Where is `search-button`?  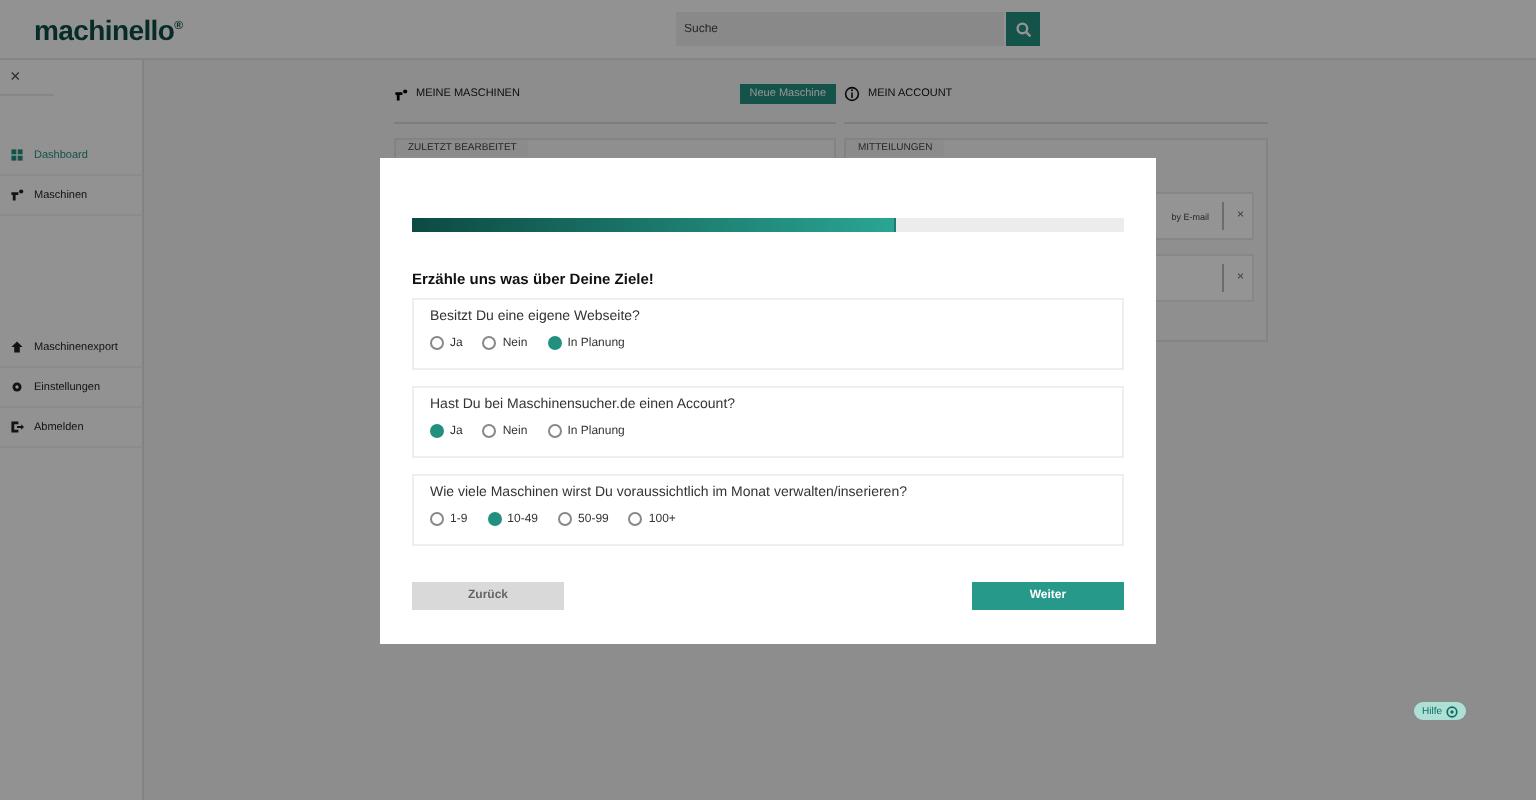
search-button is located at coordinates (1023, 29).